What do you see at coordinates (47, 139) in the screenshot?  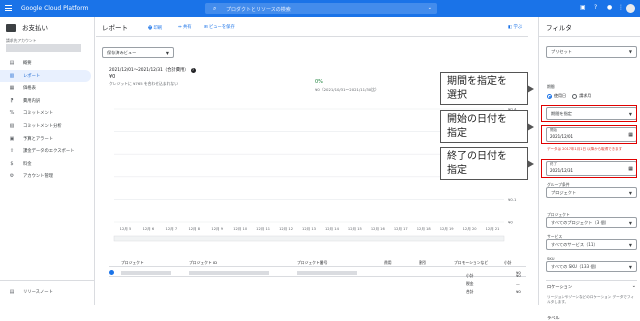 I see `sidebar-item-budget: ▣ 予算とアラート` at bounding box center [47, 139].